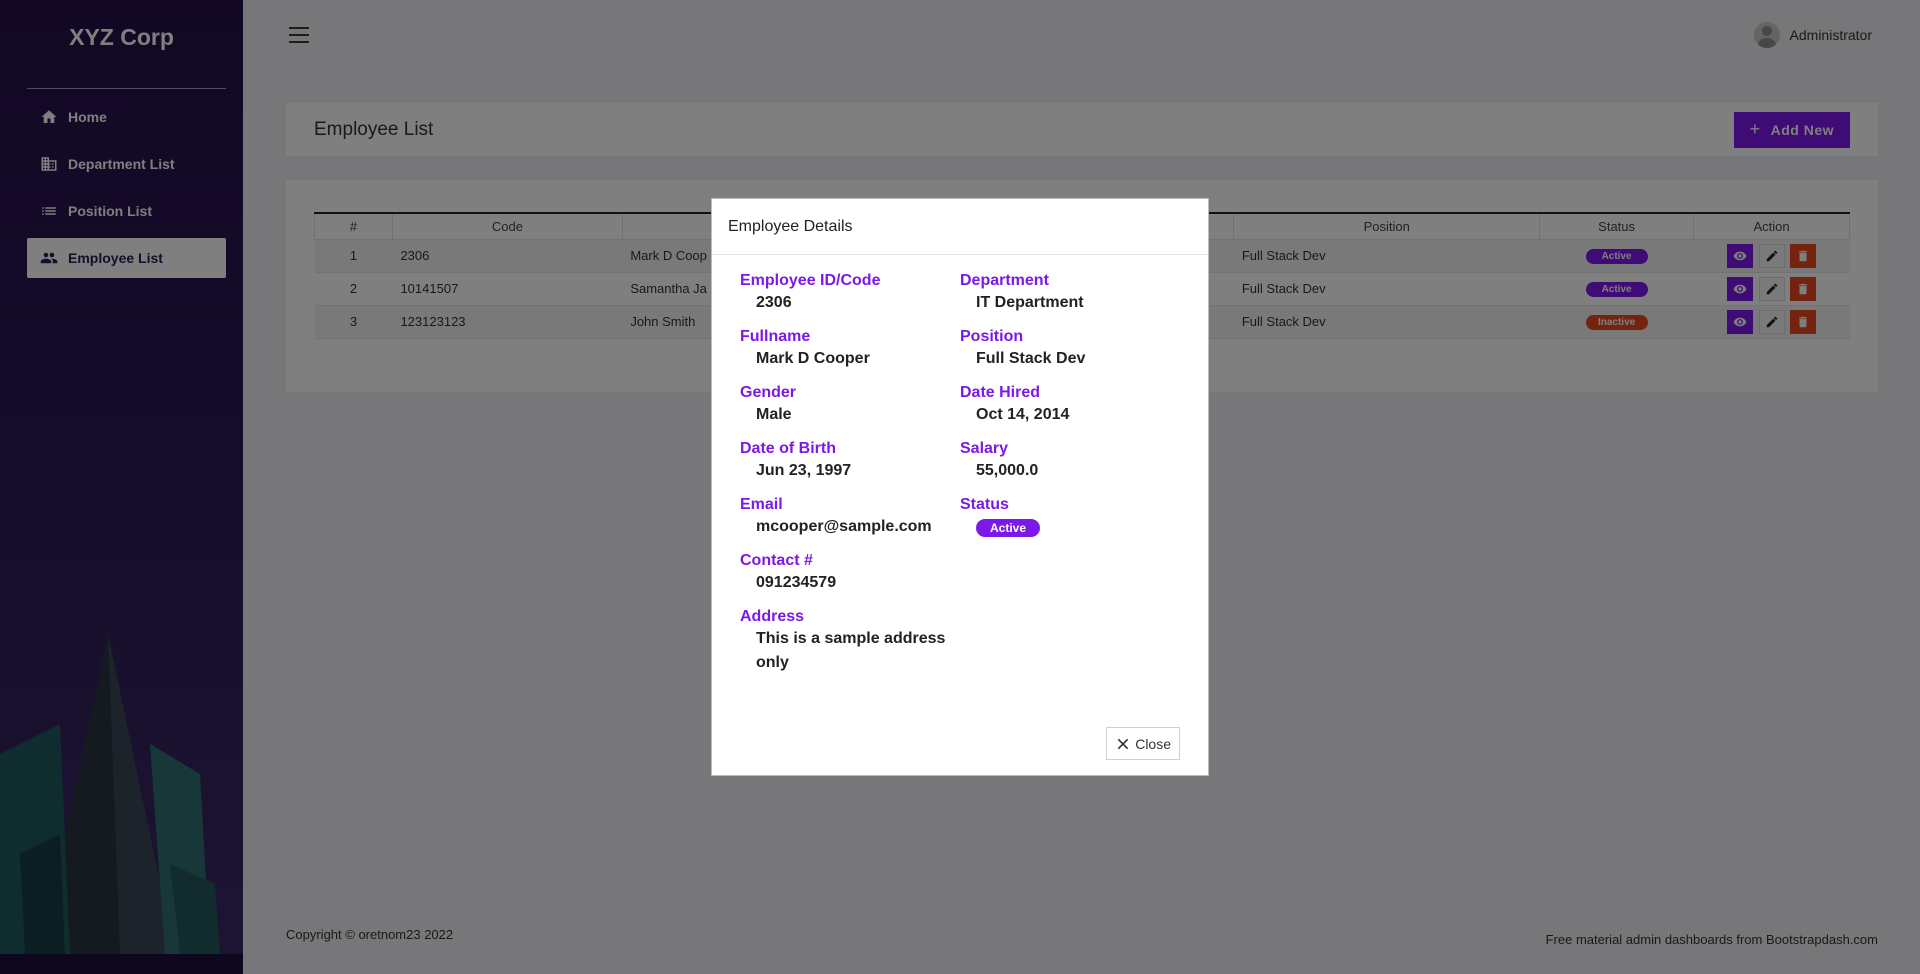 The height and width of the screenshot is (974, 1920). What do you see at coordinates (813, 358) in the screenshot?
I see `field-value: Mark D Cooper` at bounding box center [813, 358].